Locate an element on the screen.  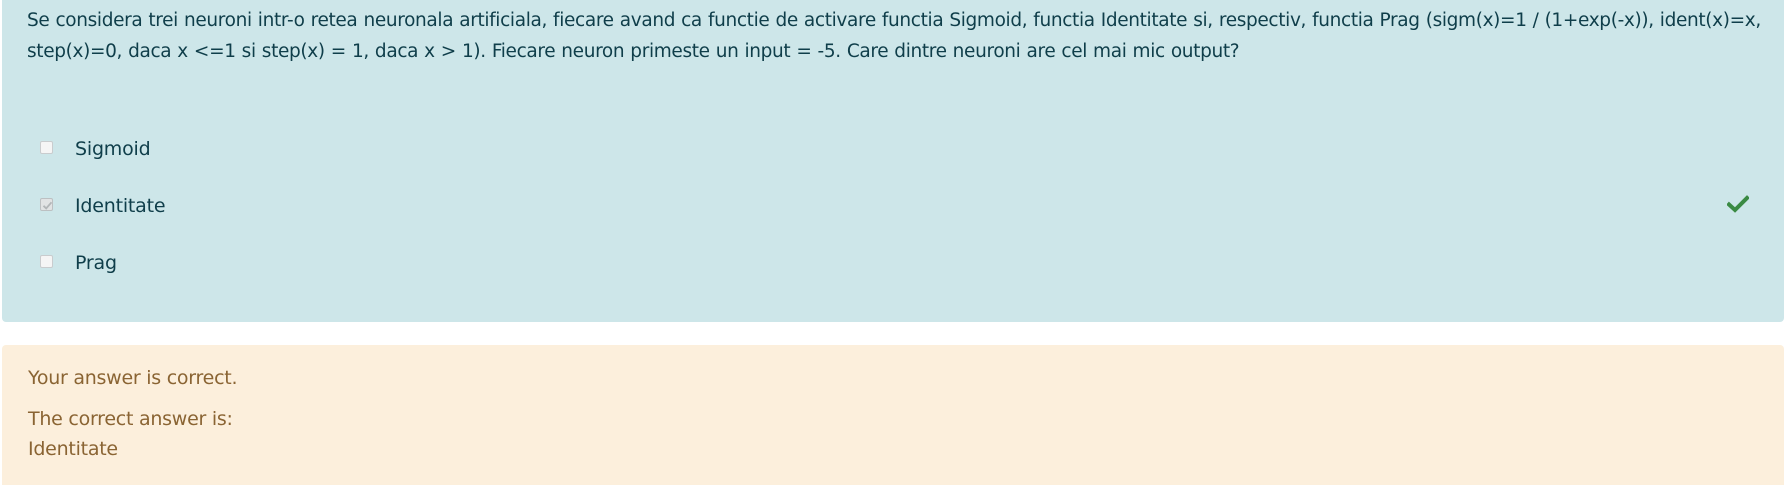
answer-option-identitate: Identitate is located at coordinates (890, 206).